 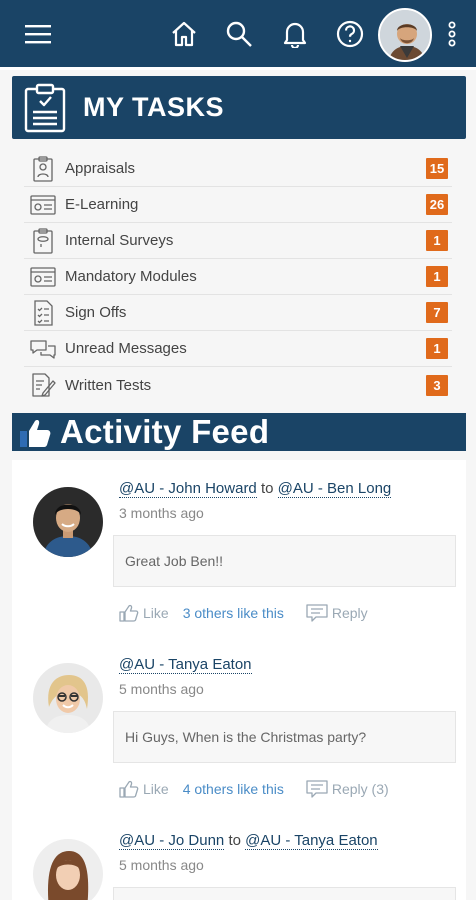 I want to click on task-label: Appraisals, so click(x=100, y=168).